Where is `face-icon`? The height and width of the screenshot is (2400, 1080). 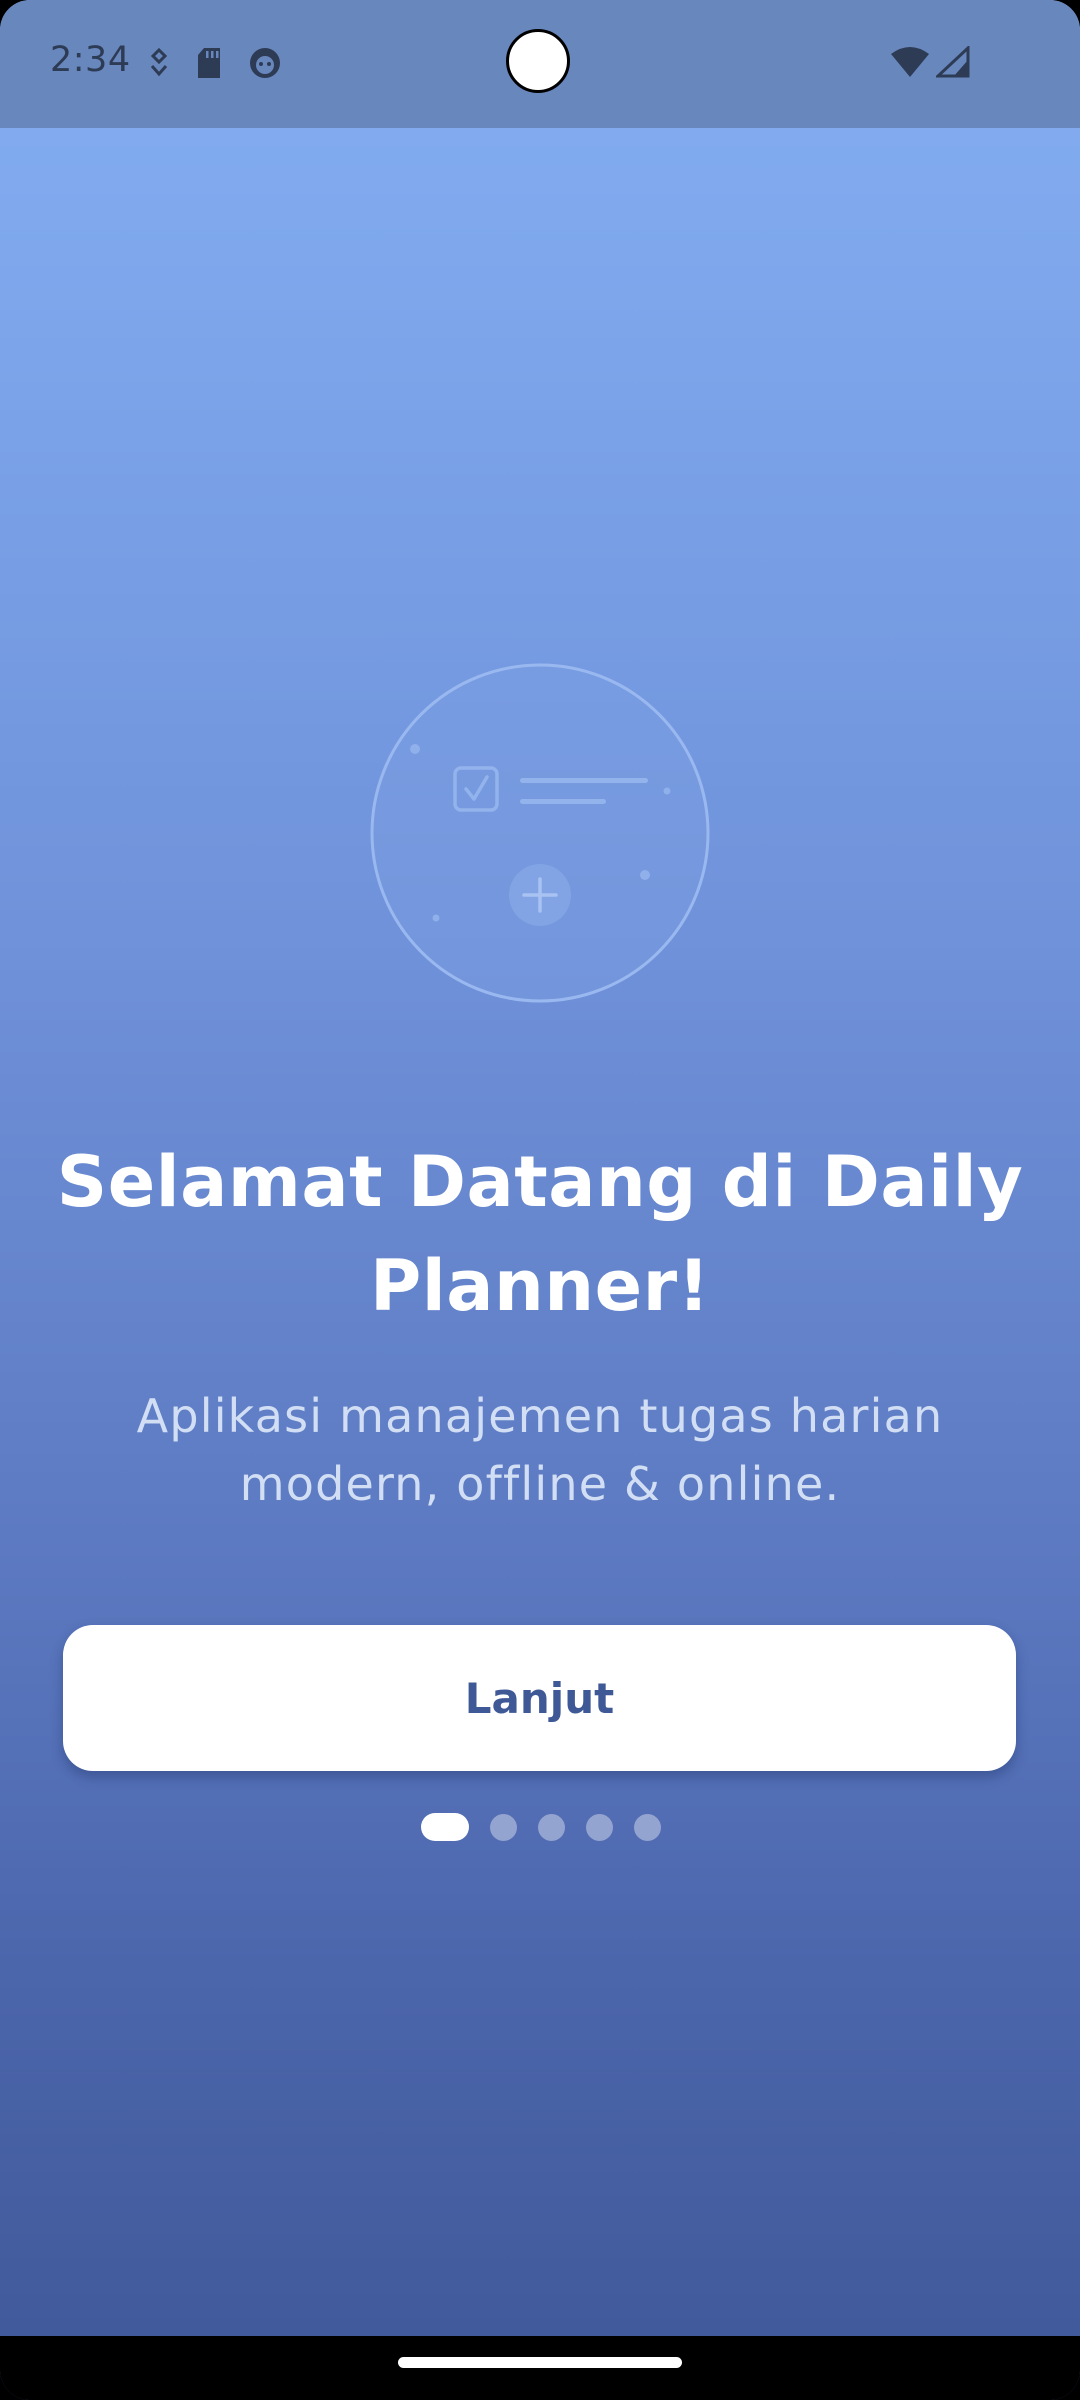 face-icon is located at coordinates (265, 63).